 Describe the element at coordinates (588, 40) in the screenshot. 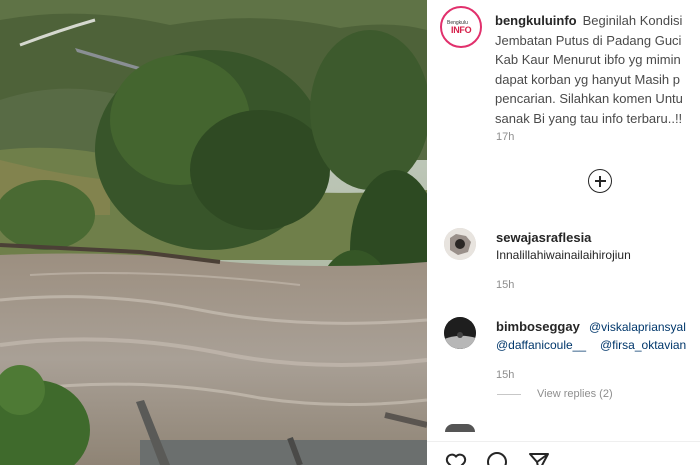

I see `caption-line-2: Jembatan Putus di Padang Guci` at that location.